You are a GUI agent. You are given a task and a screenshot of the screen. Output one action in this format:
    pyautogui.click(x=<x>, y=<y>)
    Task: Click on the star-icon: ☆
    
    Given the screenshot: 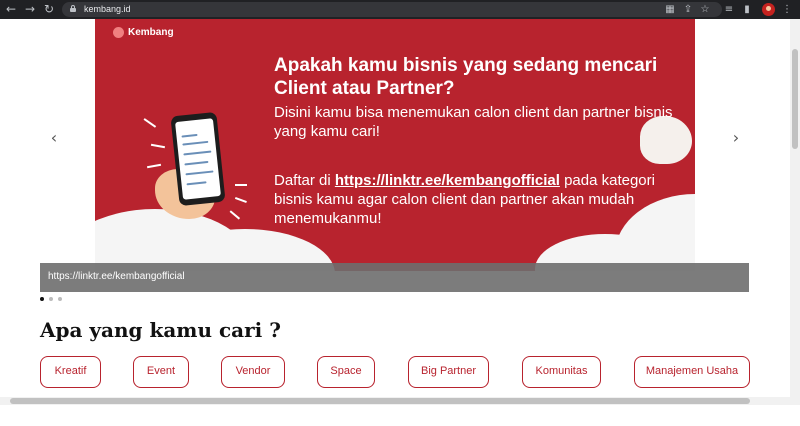 What is the action you would take?
    pyautogui.click(x=705, y=9)
    